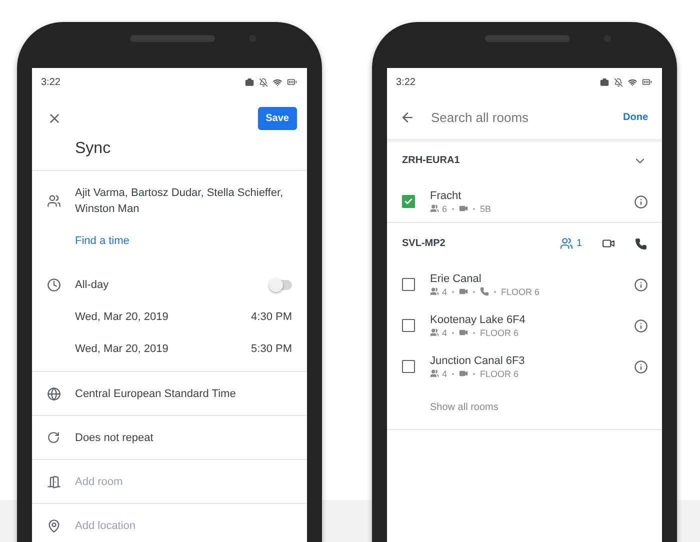 The height and width of the screenshot is (542, 700). Describe the element at coordinates (446, 195) in the screenshot. I see `room-name: Fracht` at that location.